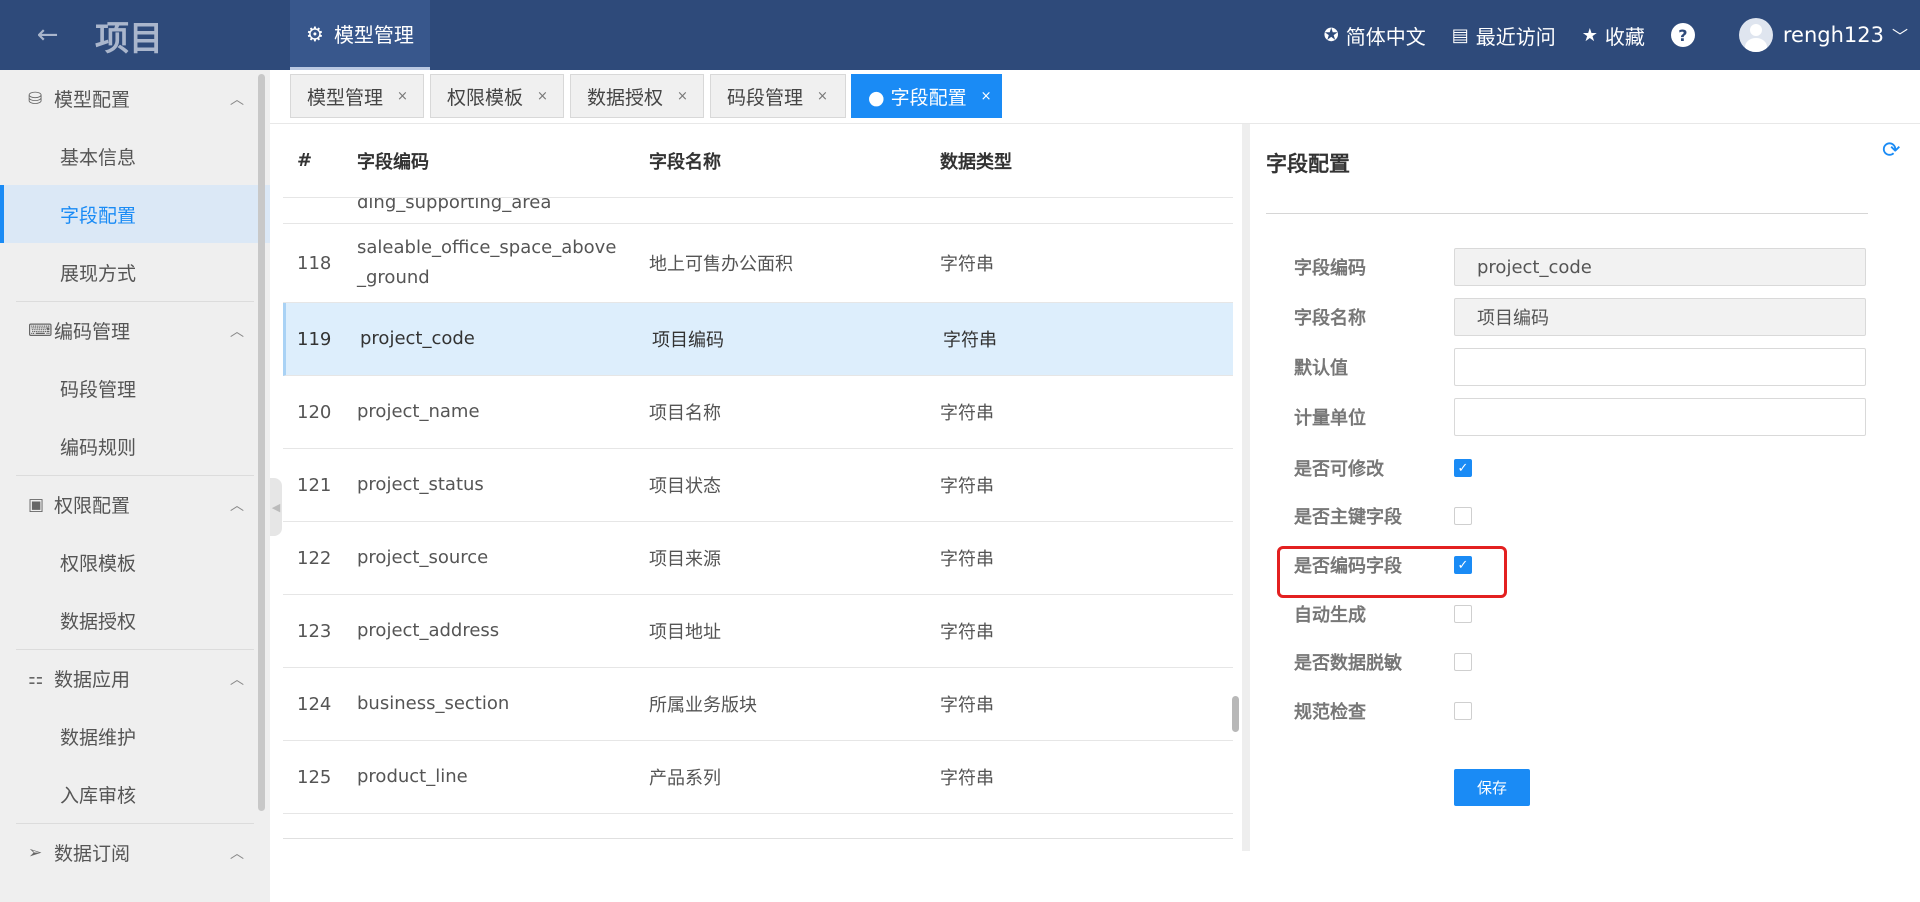 This screenshot has width=1920, height=902. I want to click on editable-checkbox: ✓, so click(1463, 468).